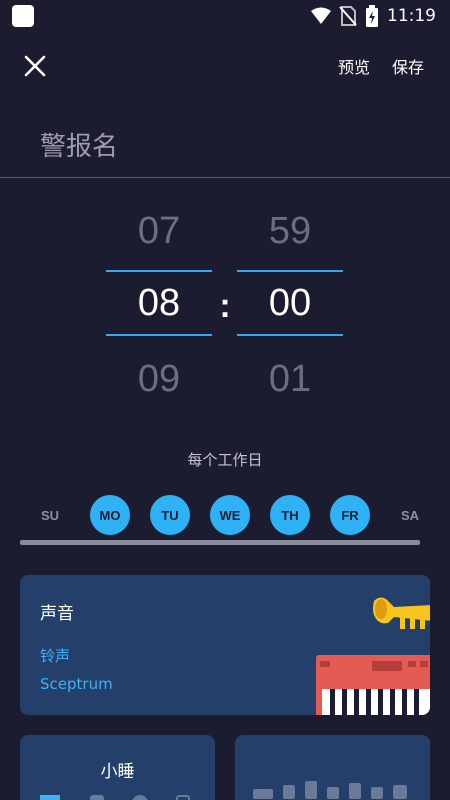  I want to click on top-bar: 预览 保存, so click(225, 66).